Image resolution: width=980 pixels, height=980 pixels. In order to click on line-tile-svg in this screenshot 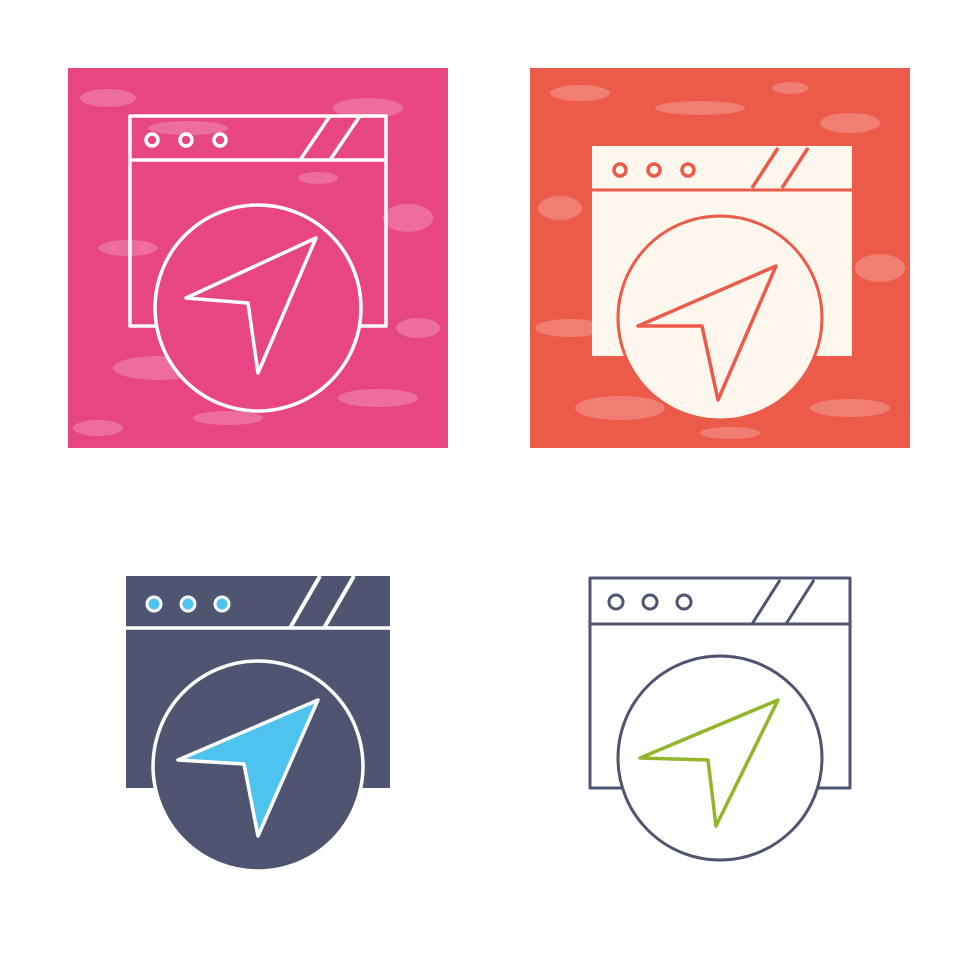, I will do `click(720, 719)`.